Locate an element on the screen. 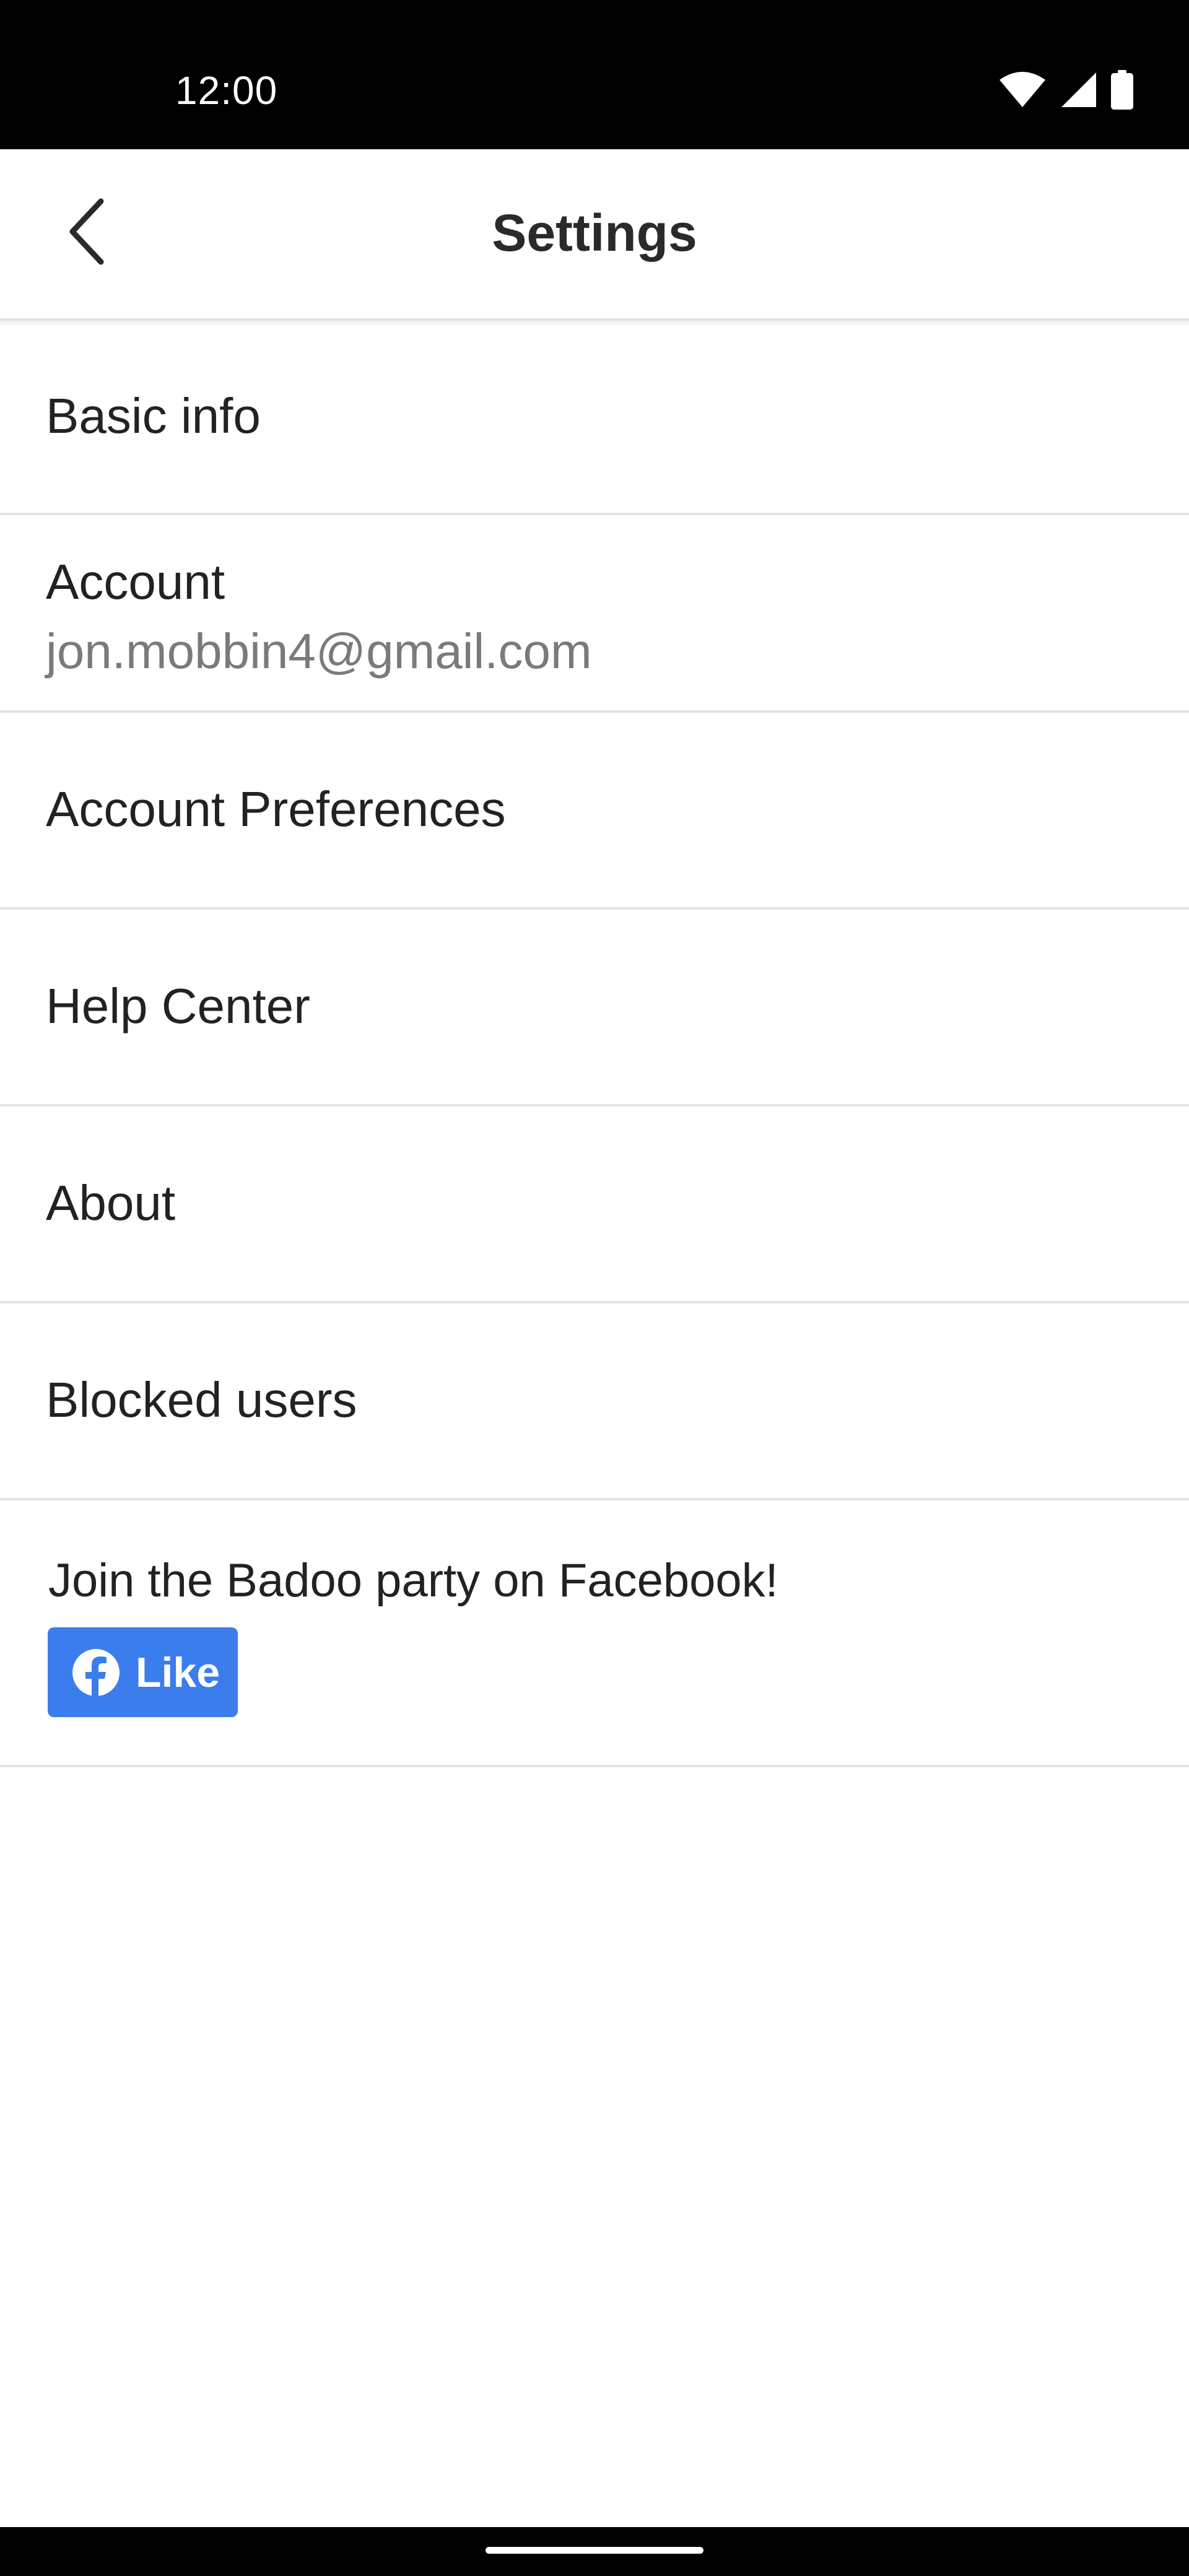  facebook-promo-text: Join the Badoo party on Facebook! is located at coordinates (413, 1580).